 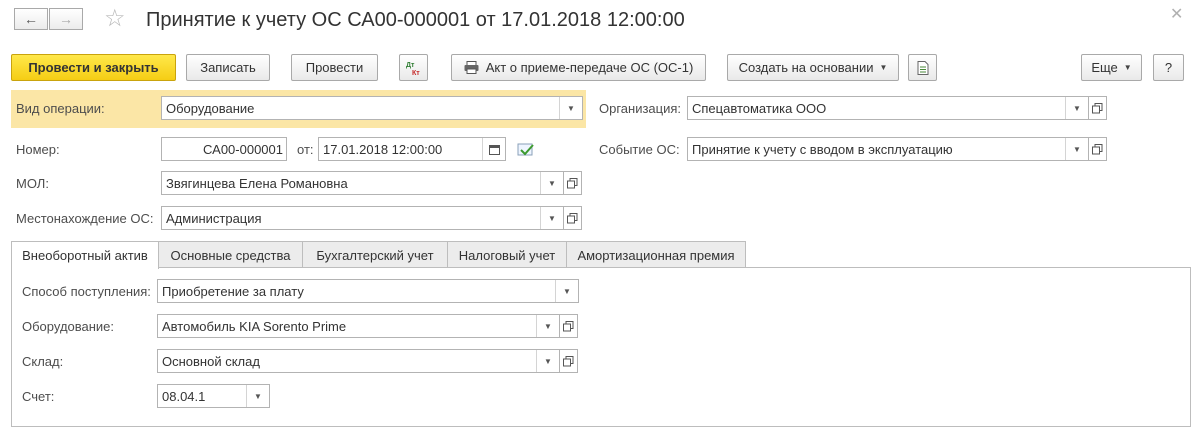 What do you see at coordinates (358, 326) in the screenshot?
I see `equipment-select: Автомобиль KIA Sorento Prime ▼` at bounding box center [358, 326].